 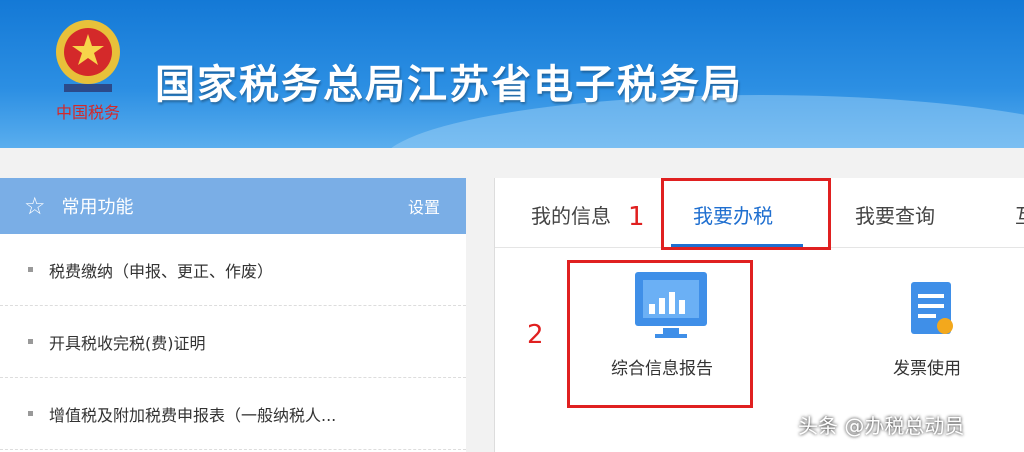 I want to click on annotation-number-2: 2, so click(x=535, y=335).